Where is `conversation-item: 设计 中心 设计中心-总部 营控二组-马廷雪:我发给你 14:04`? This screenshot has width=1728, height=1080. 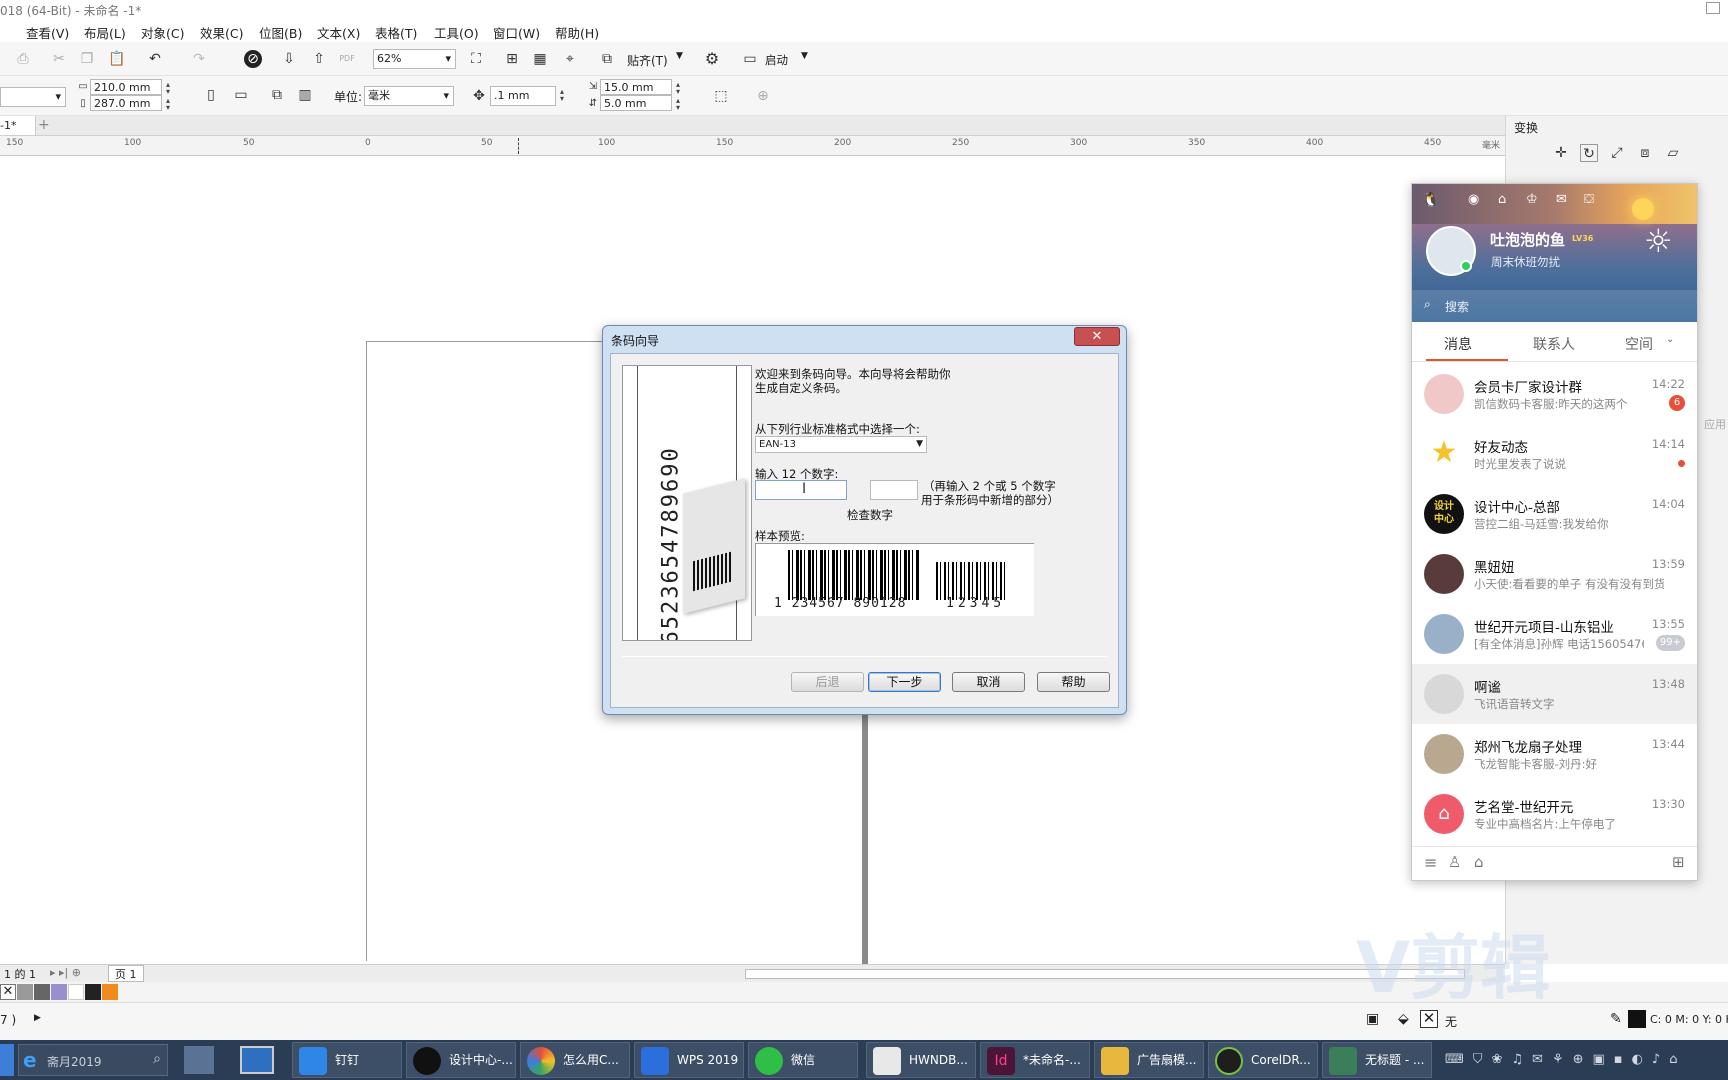
conversation-item: 设计 中心 设计中心-总部 营控二组-马廷雪:我发给你 14:04 is located at coordinates (1554, 514).